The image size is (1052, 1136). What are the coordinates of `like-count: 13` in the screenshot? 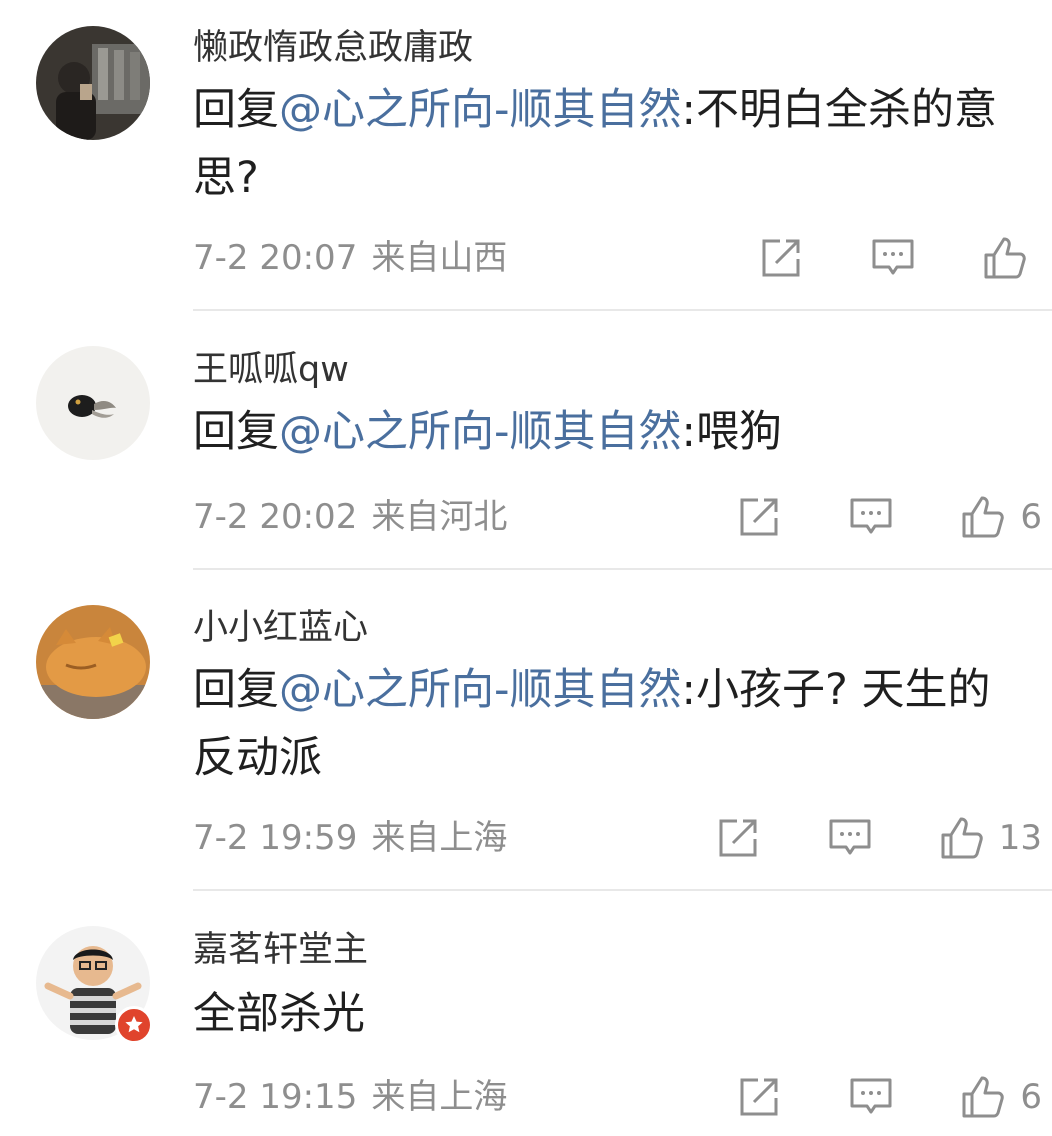 It's located at (1020, 838).